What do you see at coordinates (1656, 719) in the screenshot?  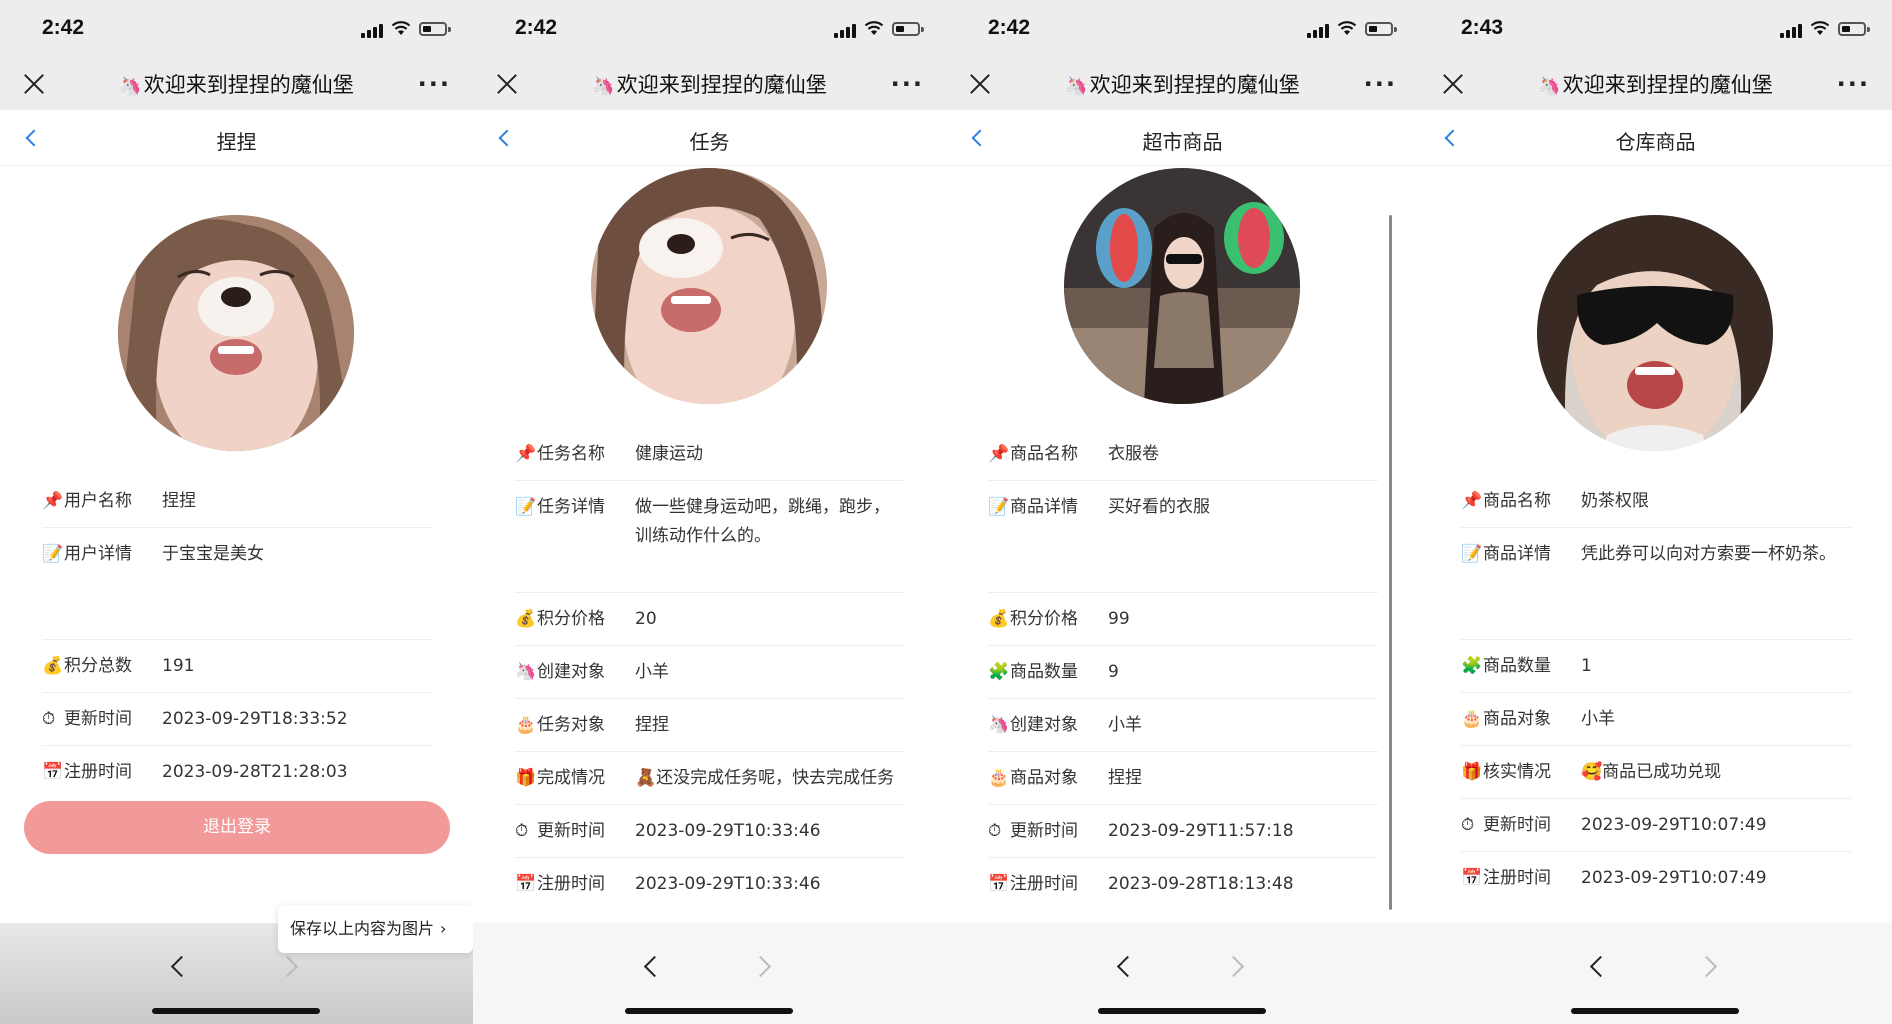 I see `list-item: 🎂商品对象 小羊` at bounding box center [1656, 719].